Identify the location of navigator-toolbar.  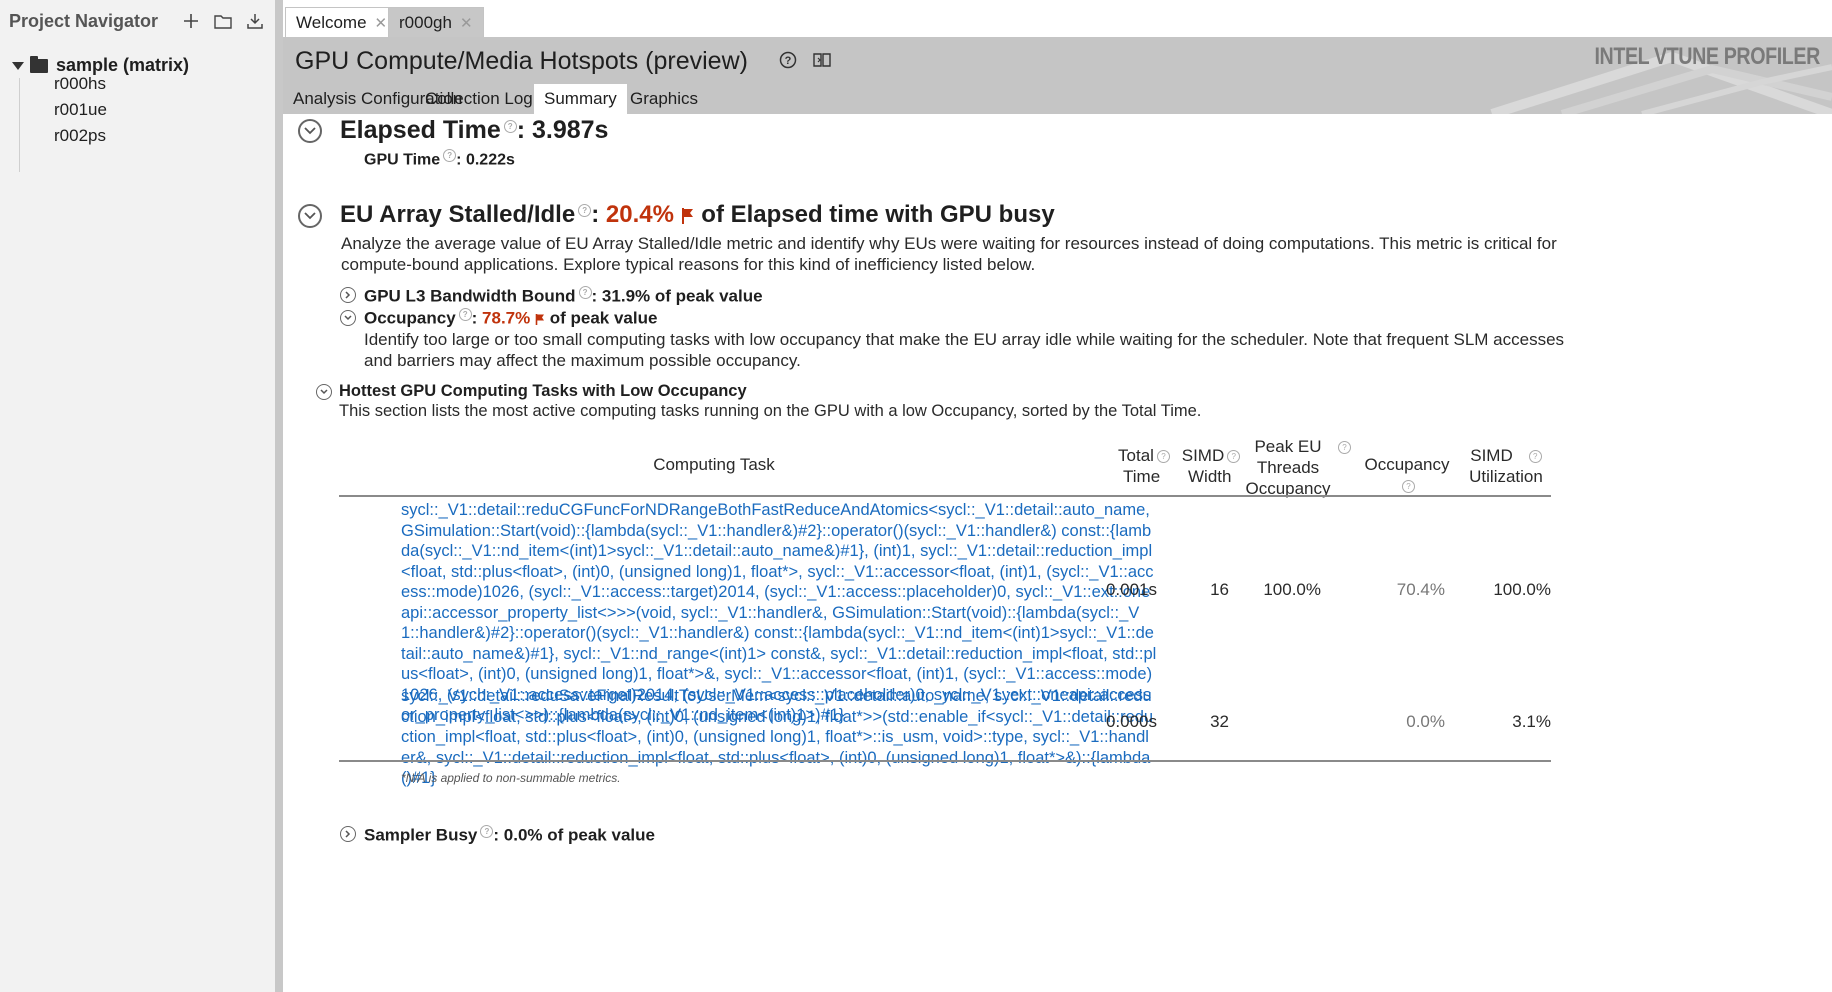
(223, 21).